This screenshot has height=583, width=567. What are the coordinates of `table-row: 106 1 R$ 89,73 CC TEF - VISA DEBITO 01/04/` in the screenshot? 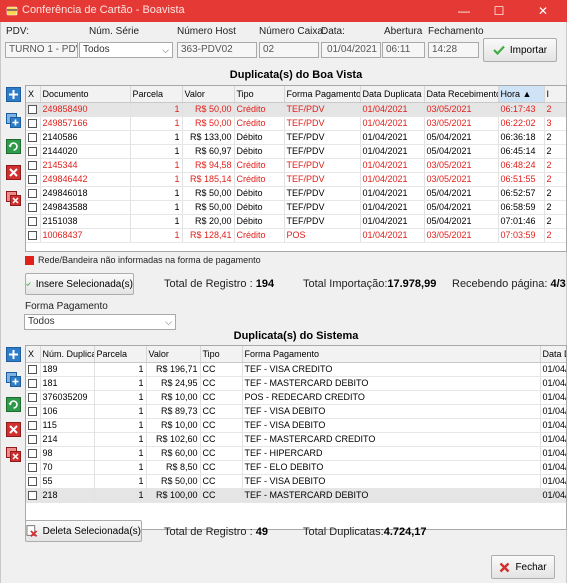 It's located at (296, 411).